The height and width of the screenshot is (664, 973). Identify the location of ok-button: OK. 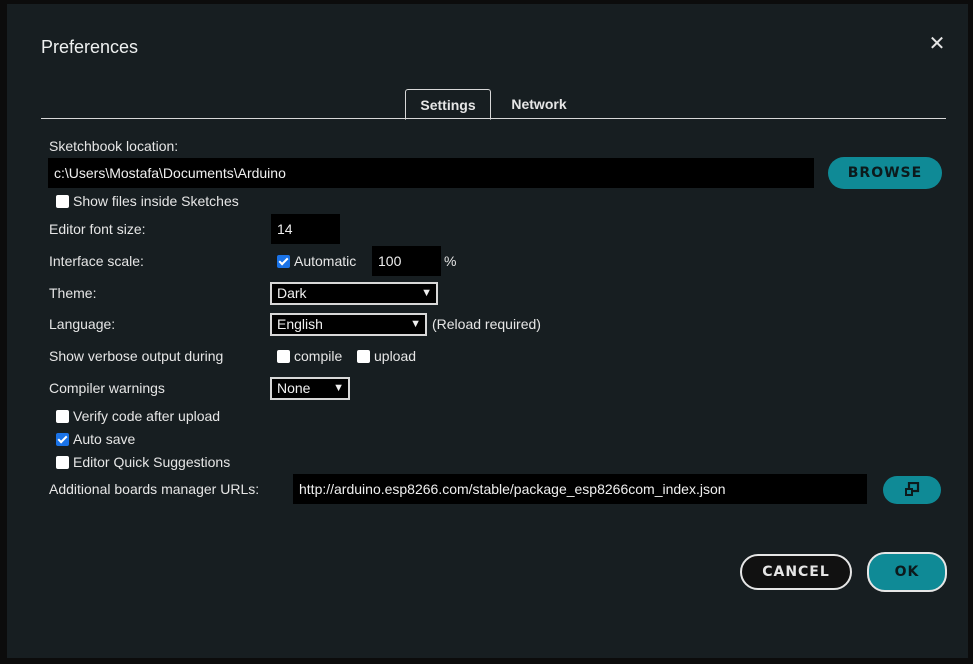
(907, 572).